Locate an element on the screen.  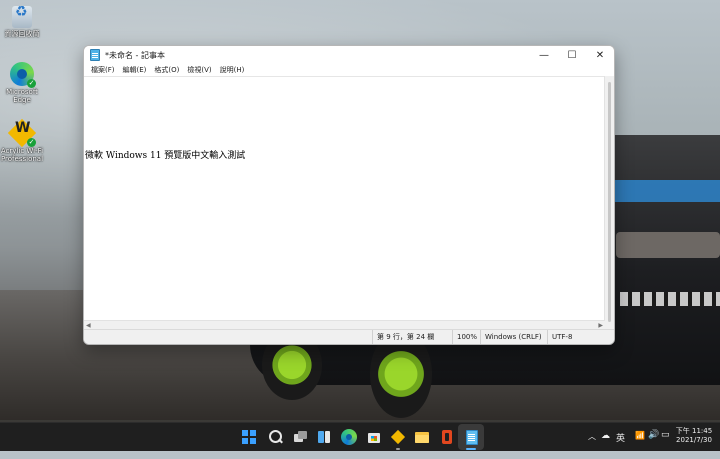
recycle-bin-icon is located at coordinates (22, 17).